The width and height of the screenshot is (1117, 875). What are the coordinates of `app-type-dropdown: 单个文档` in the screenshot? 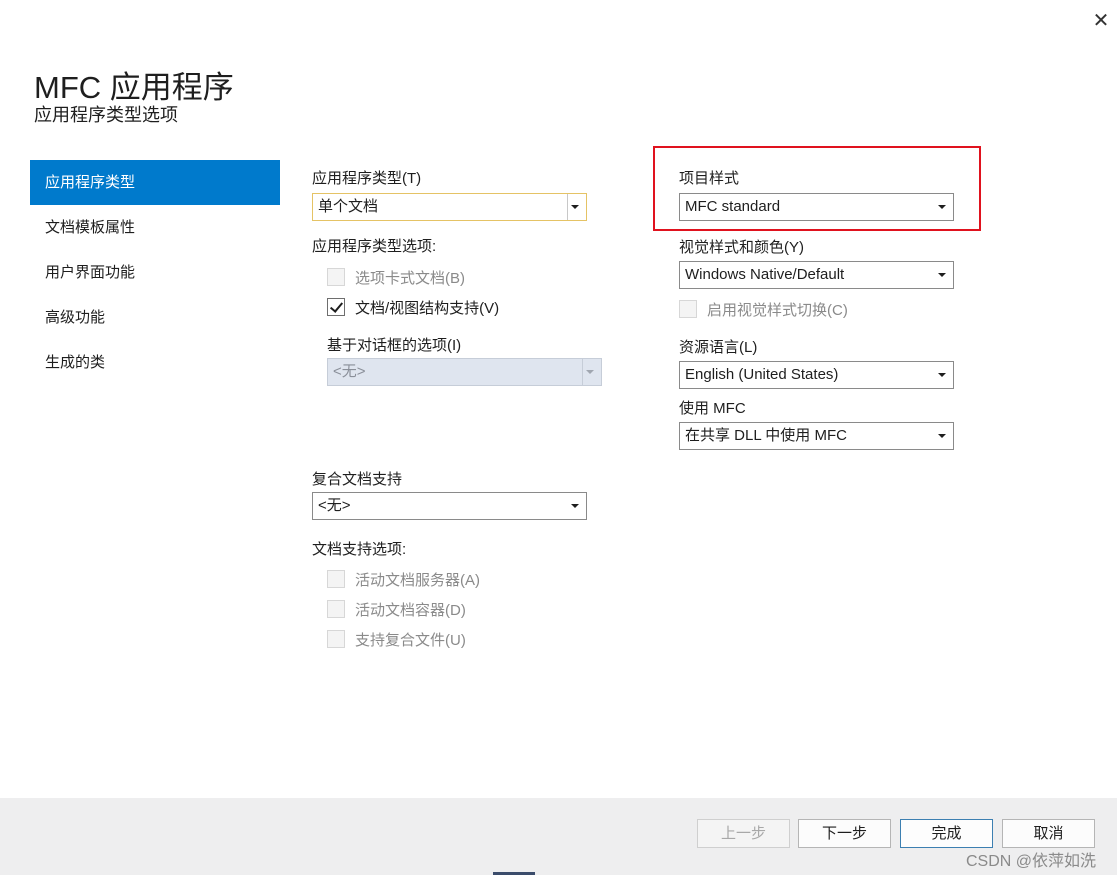 It's located at (449, 207).